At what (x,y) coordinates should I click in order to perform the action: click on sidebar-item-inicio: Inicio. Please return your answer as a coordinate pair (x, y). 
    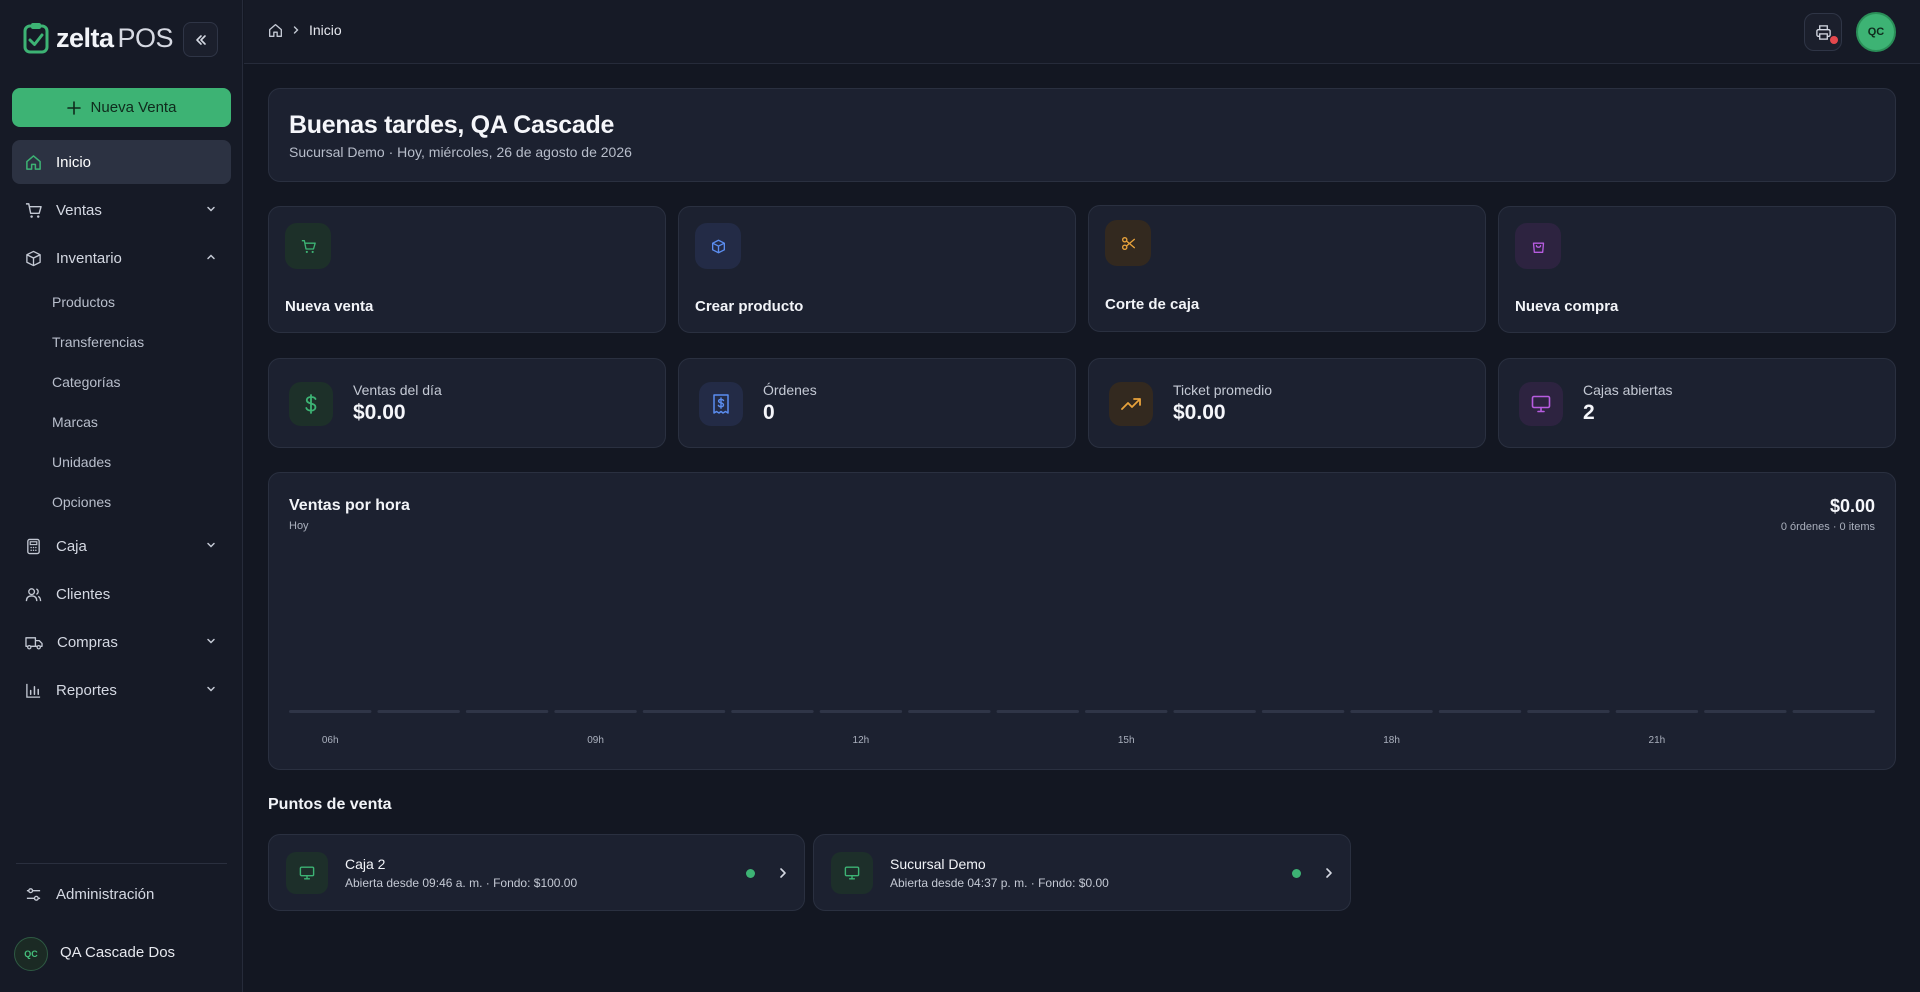
    Looking at the image, I should click on (121, 162).